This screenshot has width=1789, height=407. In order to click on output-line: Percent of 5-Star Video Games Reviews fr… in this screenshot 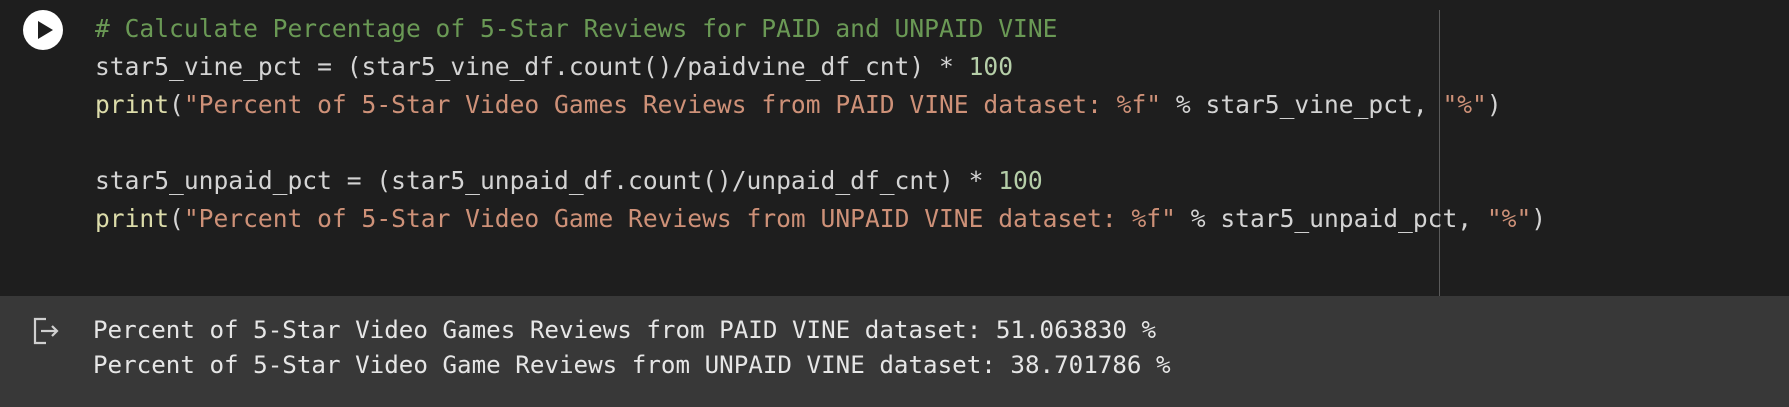, I will do `click(625, 330)`.